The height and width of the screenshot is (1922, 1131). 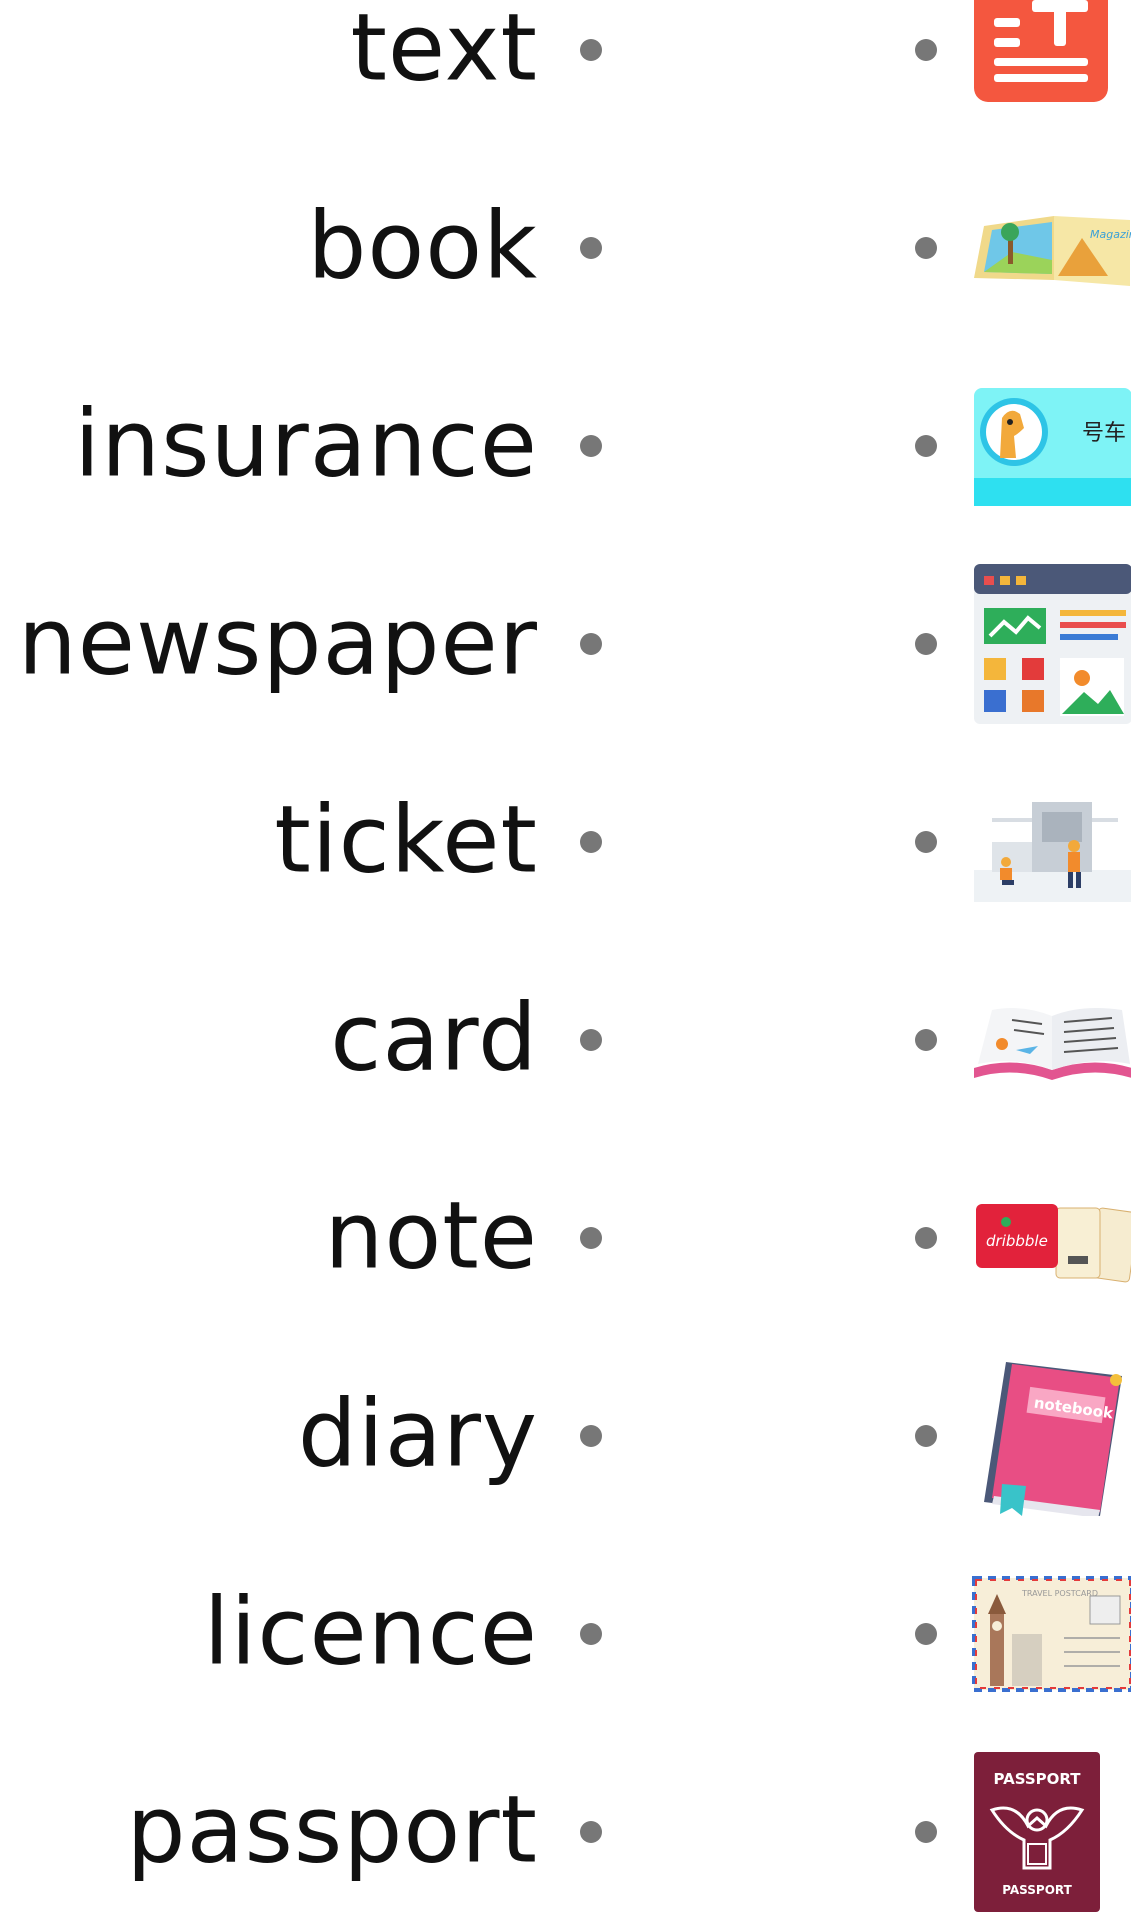 What do you see at coordinates (277, 641) in the screenshot?
I see `word-label: newspaper` at bounding box center [277, 641].